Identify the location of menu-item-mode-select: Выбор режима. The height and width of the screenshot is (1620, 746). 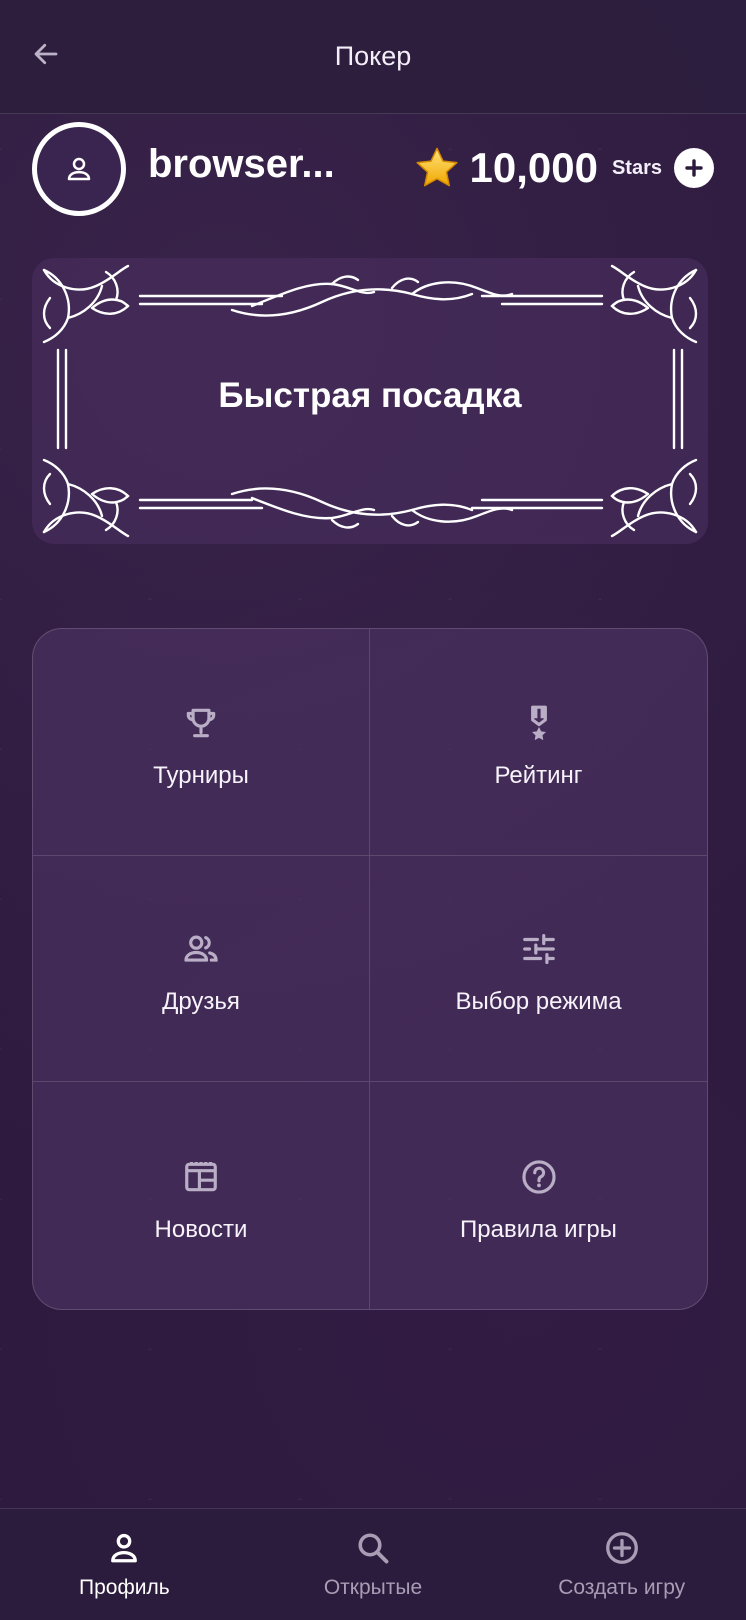
(538, 969).